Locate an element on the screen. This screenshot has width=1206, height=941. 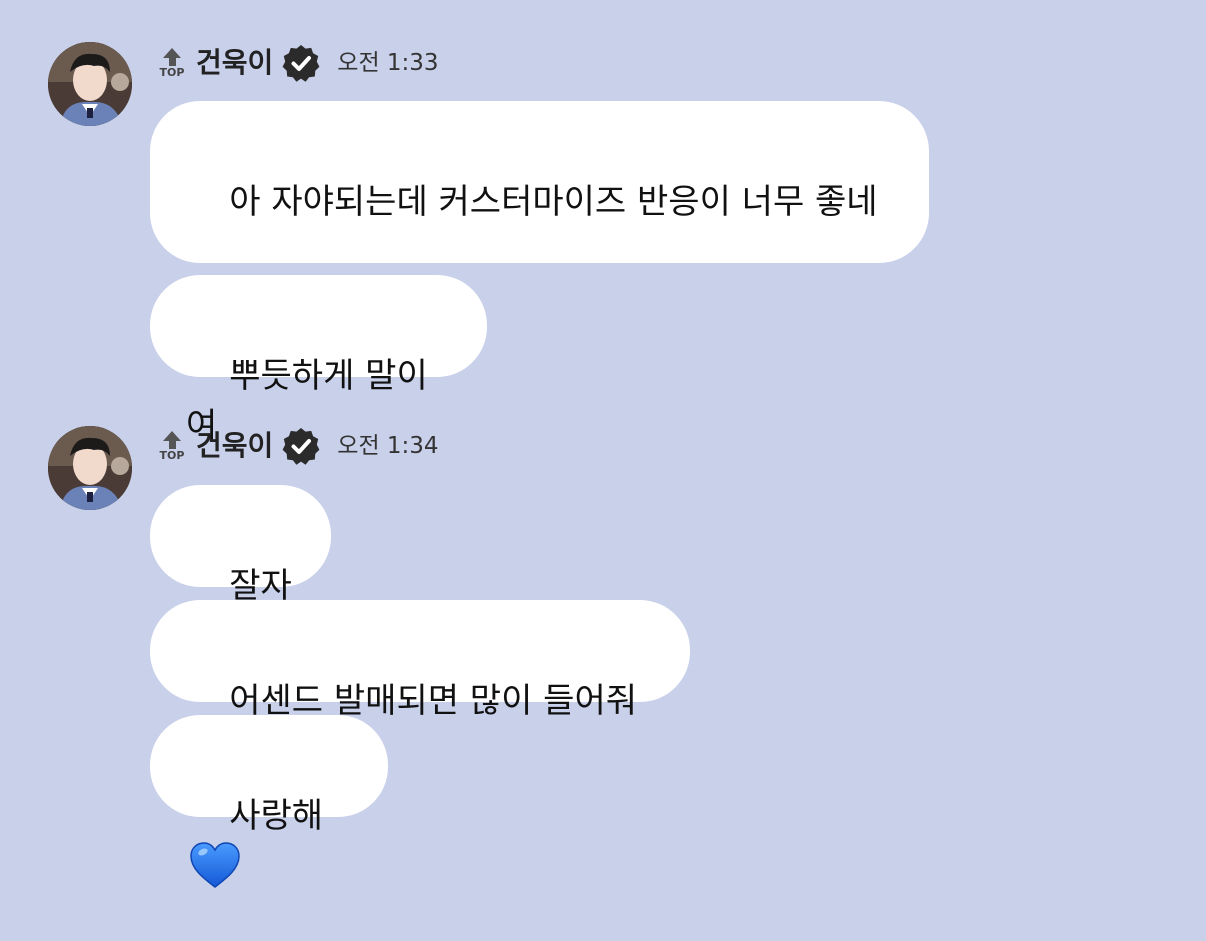
message-text: 아 자야되는데 커스터마이즈 반응이 너무 좋네 is located at coordinates (553, 202).